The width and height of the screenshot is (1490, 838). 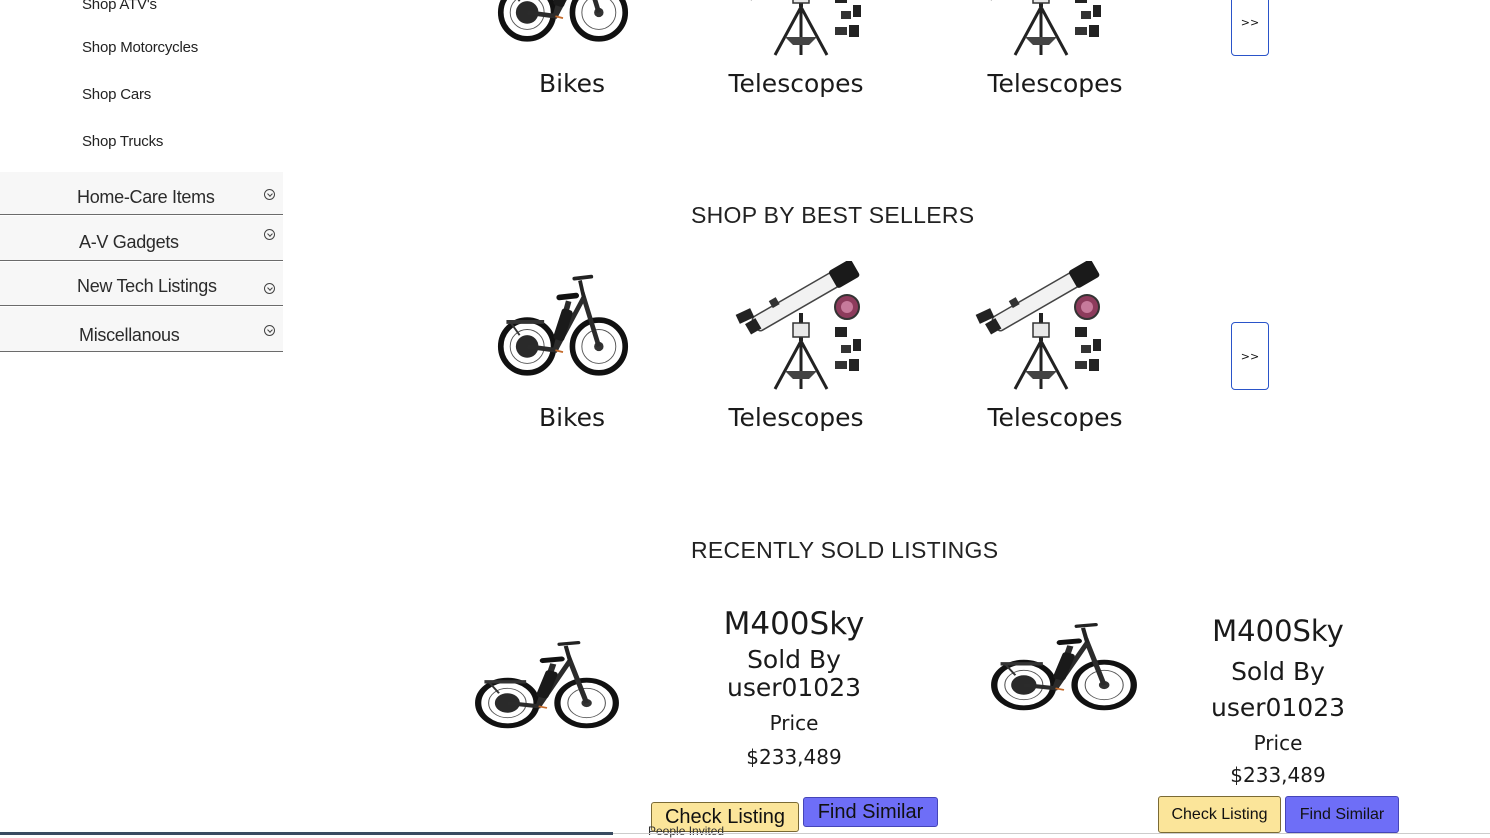 I want to click on sidebar-category-av-gadgets: A-V Gadgets, so click(x=141, y=238).